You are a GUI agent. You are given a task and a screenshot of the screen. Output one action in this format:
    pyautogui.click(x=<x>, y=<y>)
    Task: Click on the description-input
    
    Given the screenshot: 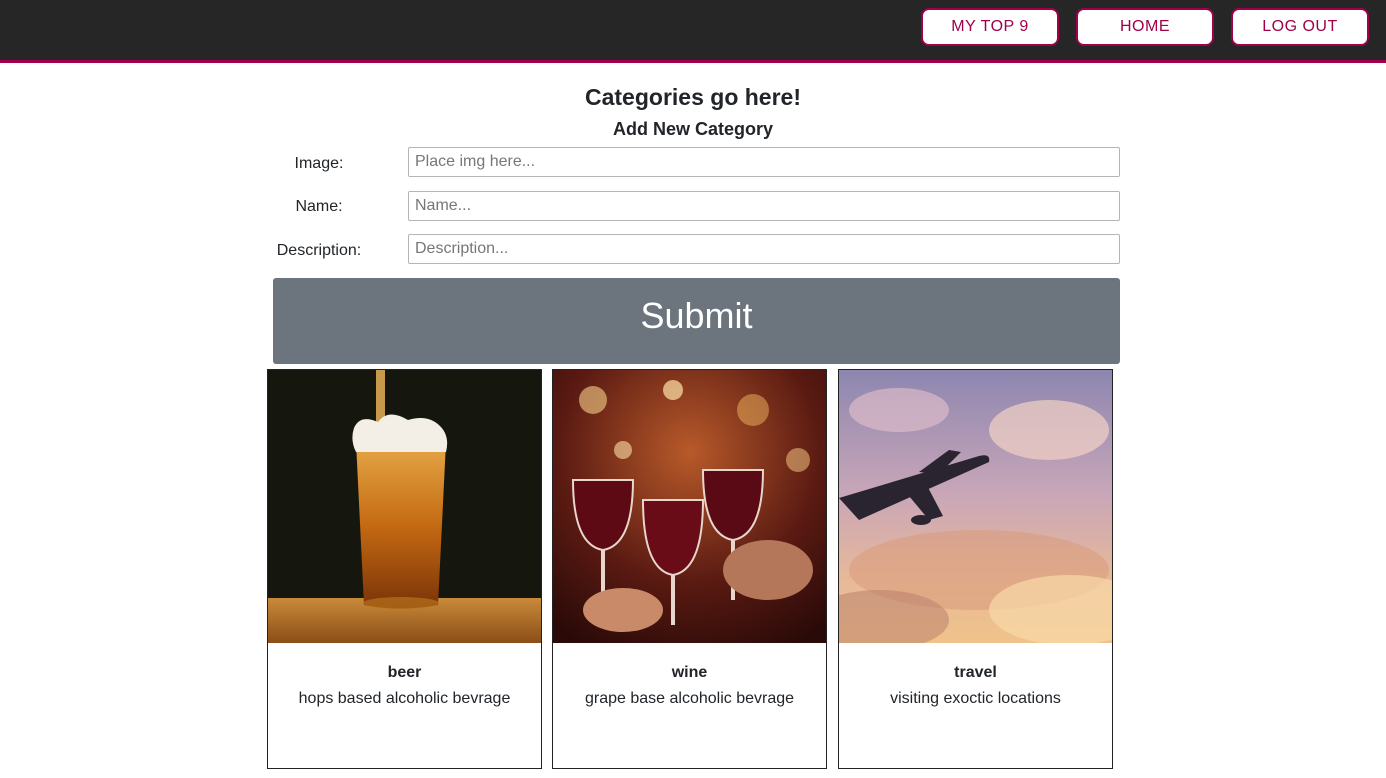 What is the action you would take?
    pyautogui.click(x=764, y=249)
    